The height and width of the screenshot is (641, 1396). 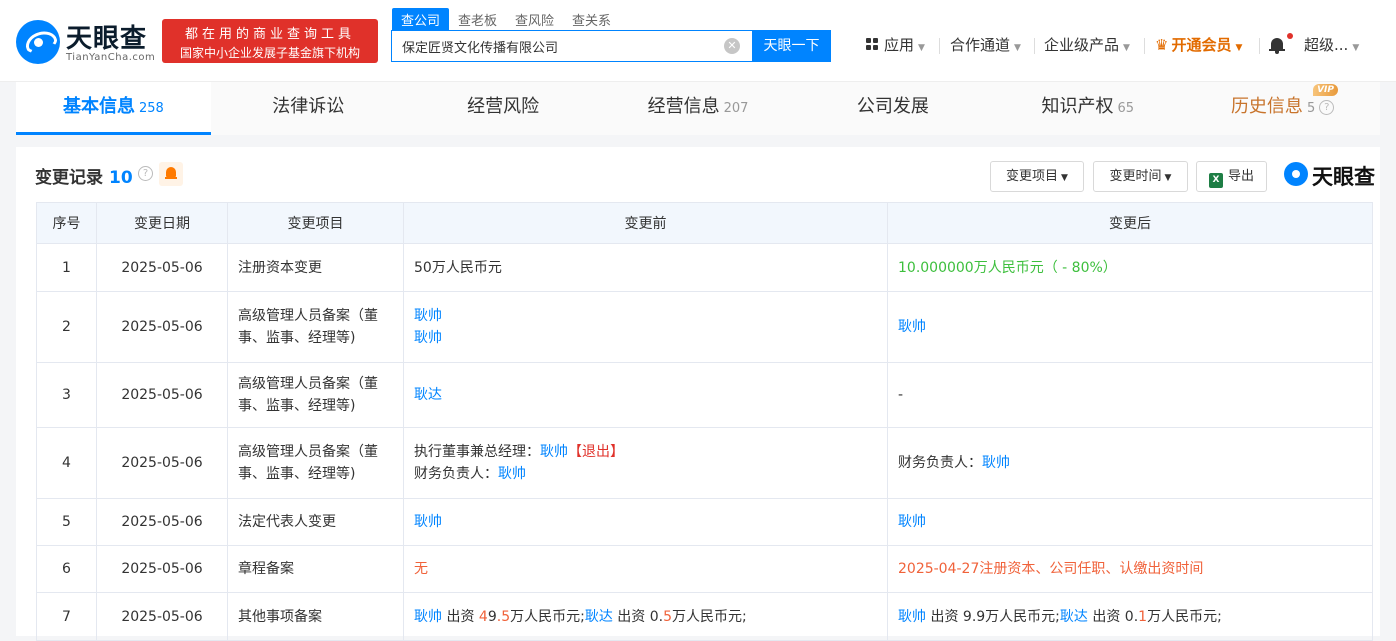 What do you see at coordinates (1282, 108) in the screenshot?
I see `tab-history: 历史信息 5? VIP` at bounding box center [1282, 108].